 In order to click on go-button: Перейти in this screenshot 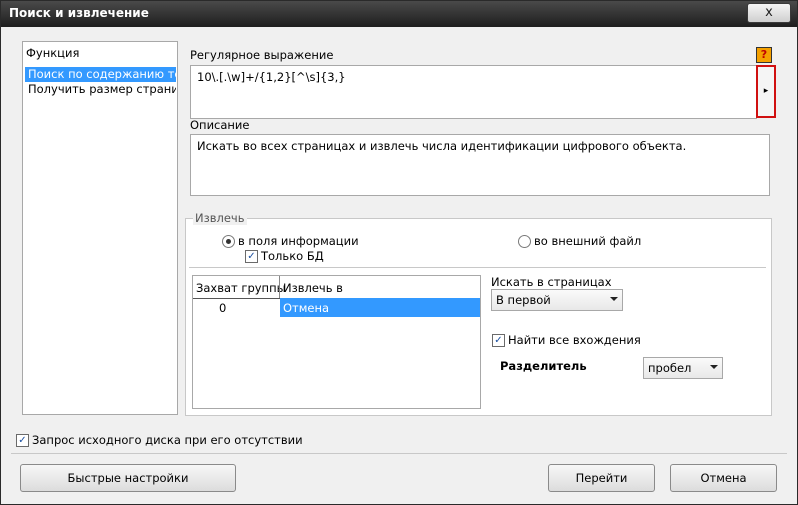, I will do `click(601, 478)`.